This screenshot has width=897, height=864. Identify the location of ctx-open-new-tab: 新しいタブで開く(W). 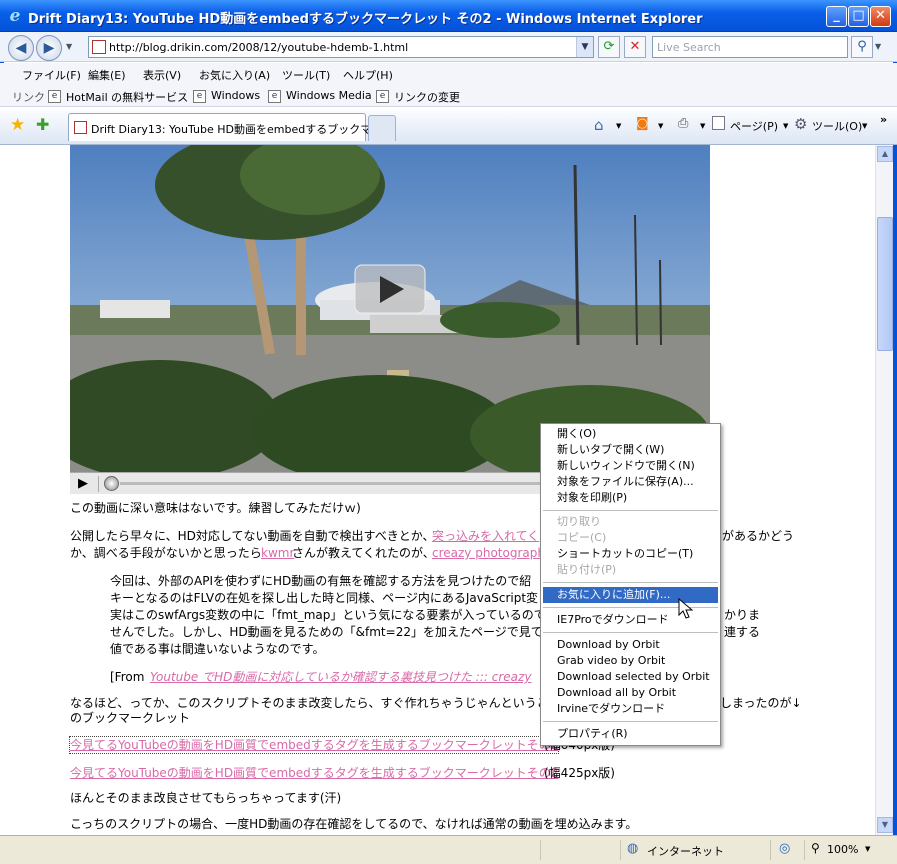
(630, 450).